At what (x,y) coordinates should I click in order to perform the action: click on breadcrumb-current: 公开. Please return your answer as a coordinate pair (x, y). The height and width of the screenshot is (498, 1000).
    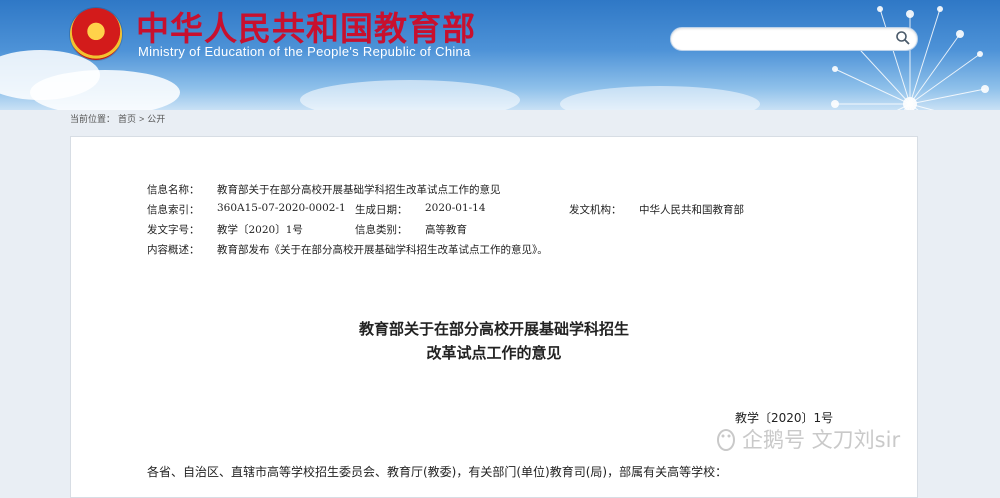
    Looking at the image, I should click on (156, 119).